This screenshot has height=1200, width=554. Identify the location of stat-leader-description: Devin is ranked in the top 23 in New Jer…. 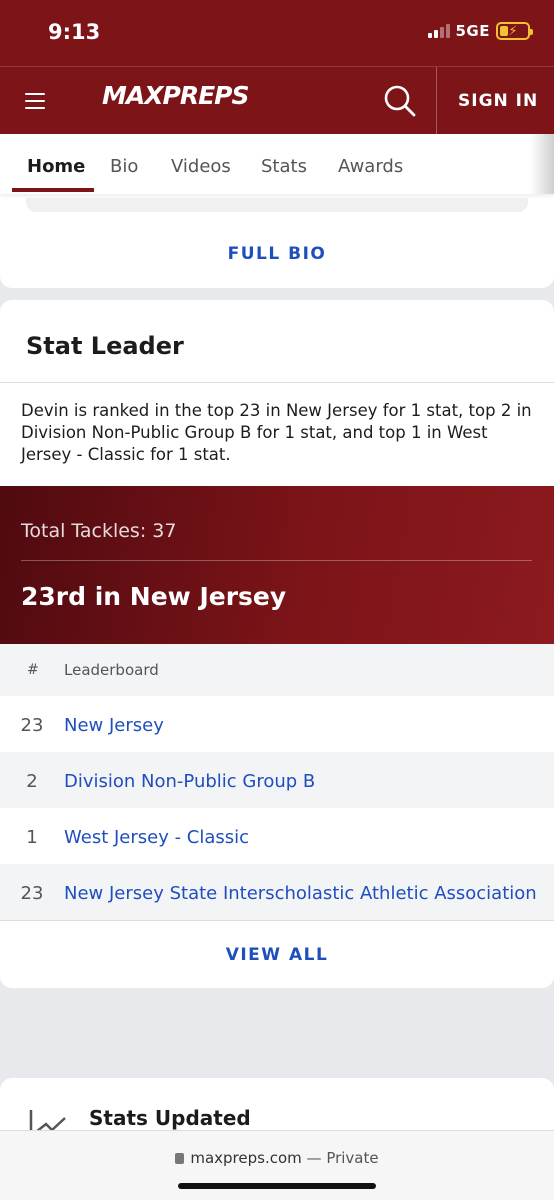
(276, 432).